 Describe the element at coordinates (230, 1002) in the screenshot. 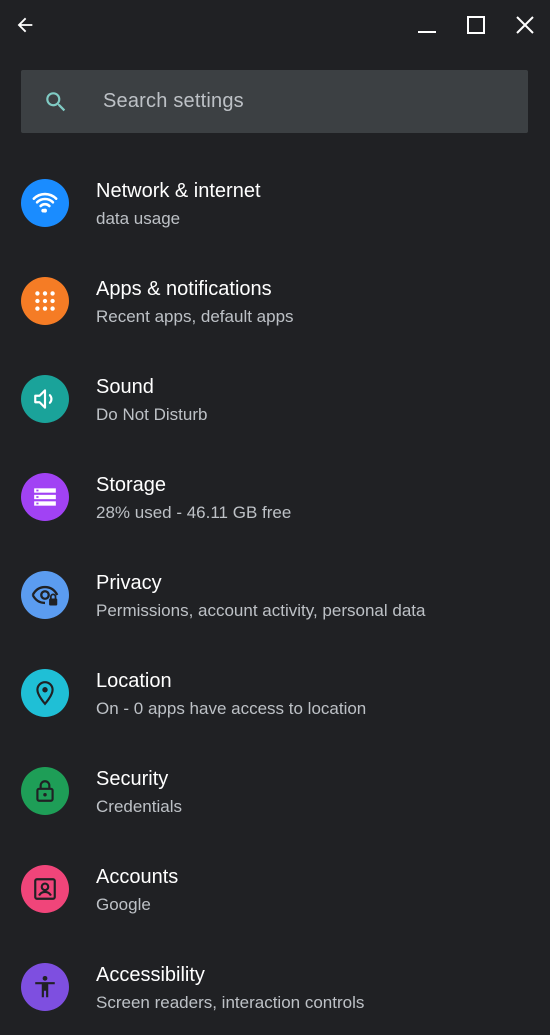

I see `setting-subtitle: Screen readers, interaction controls` at that location.